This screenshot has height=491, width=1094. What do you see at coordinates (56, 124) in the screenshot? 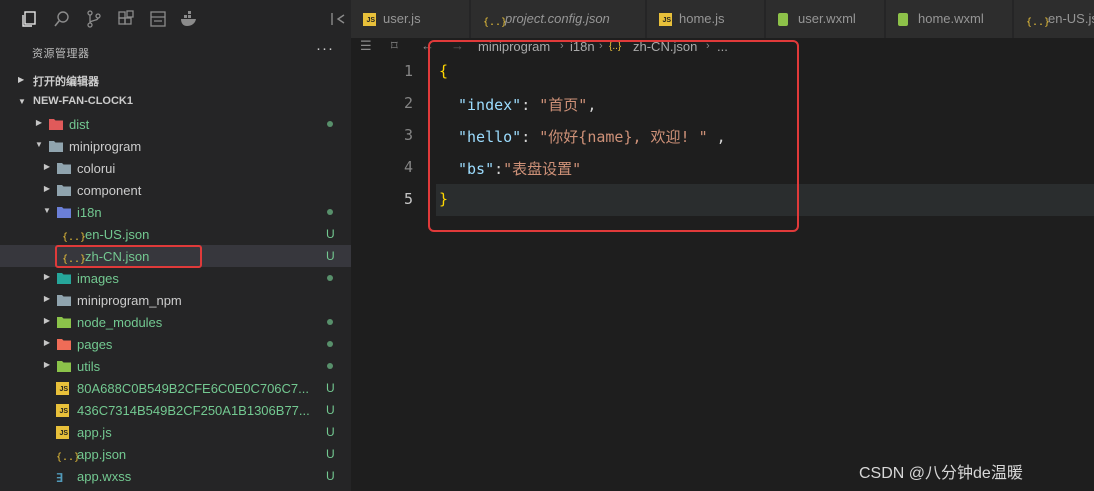
I see `dist-folder-icon` at bounding box center [56, 124].